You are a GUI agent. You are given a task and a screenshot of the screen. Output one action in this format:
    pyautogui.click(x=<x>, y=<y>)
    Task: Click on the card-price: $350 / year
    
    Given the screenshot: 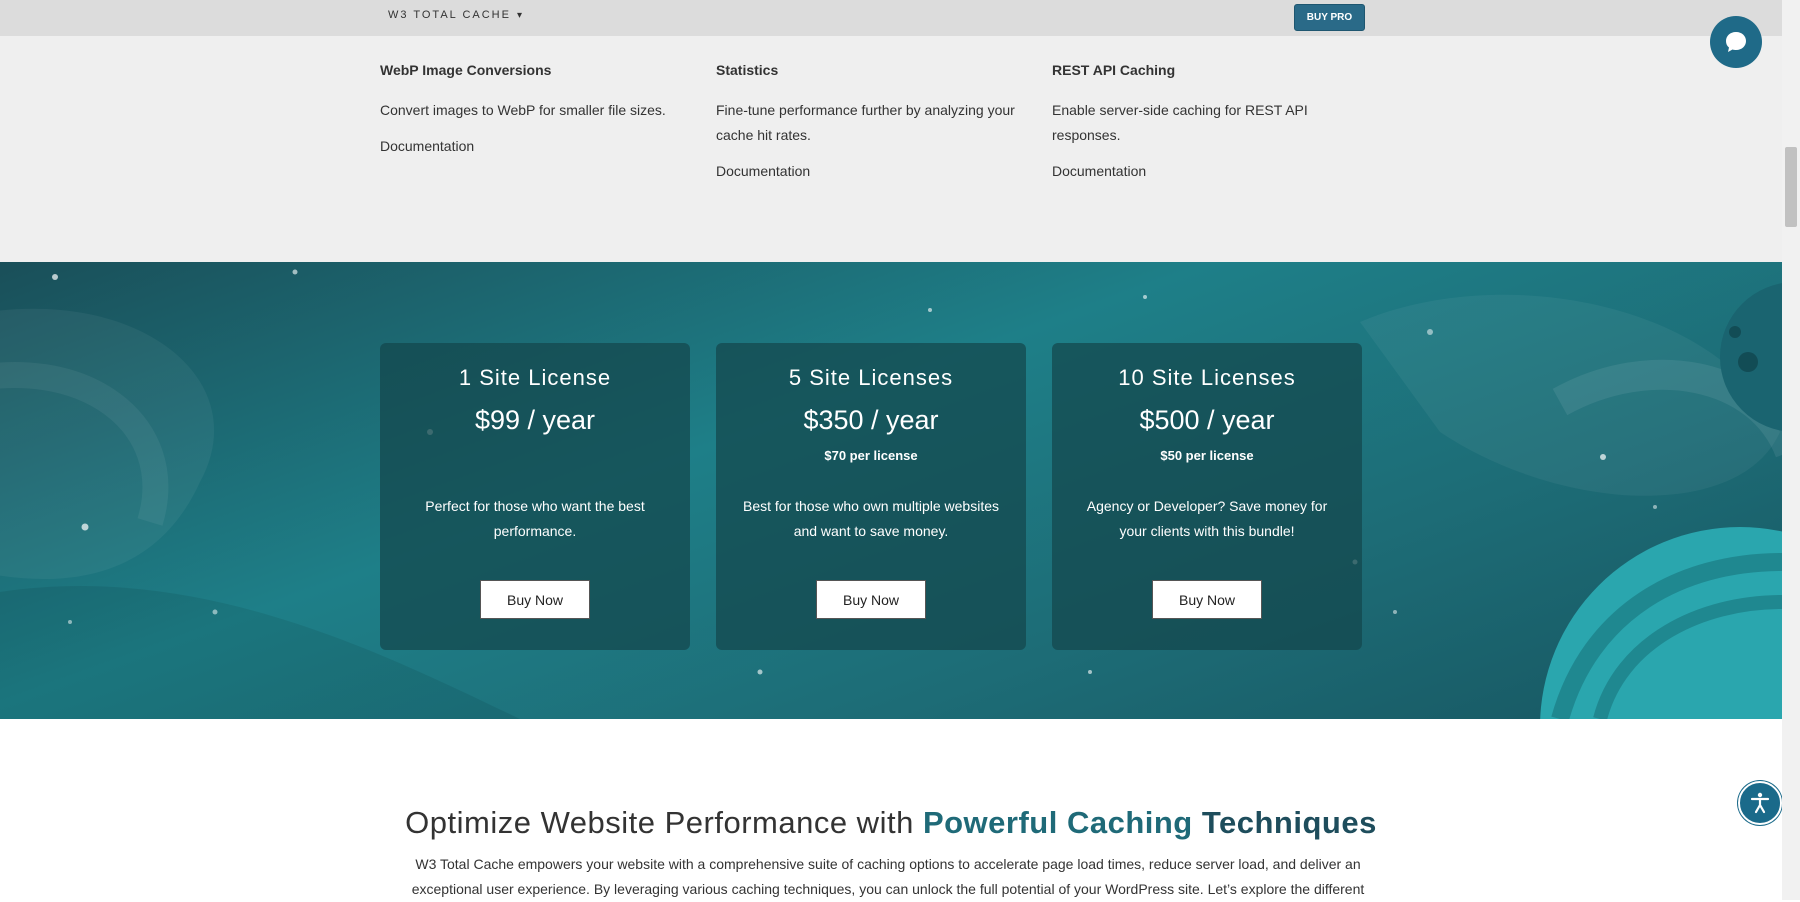 What is the action you would take?
    pyautogui.click(x=871, y=420)
    